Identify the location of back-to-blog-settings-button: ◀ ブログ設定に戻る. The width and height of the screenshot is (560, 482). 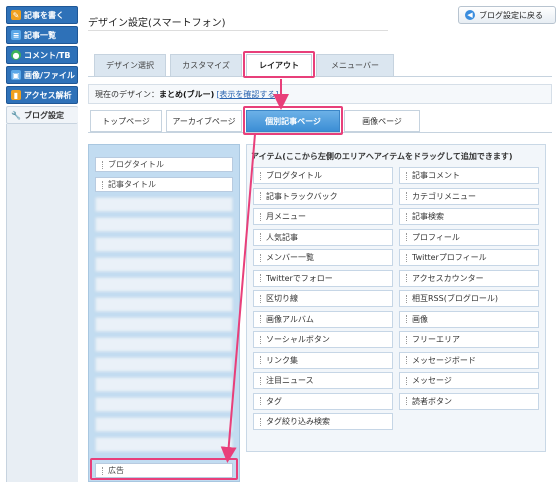
(507, 15).